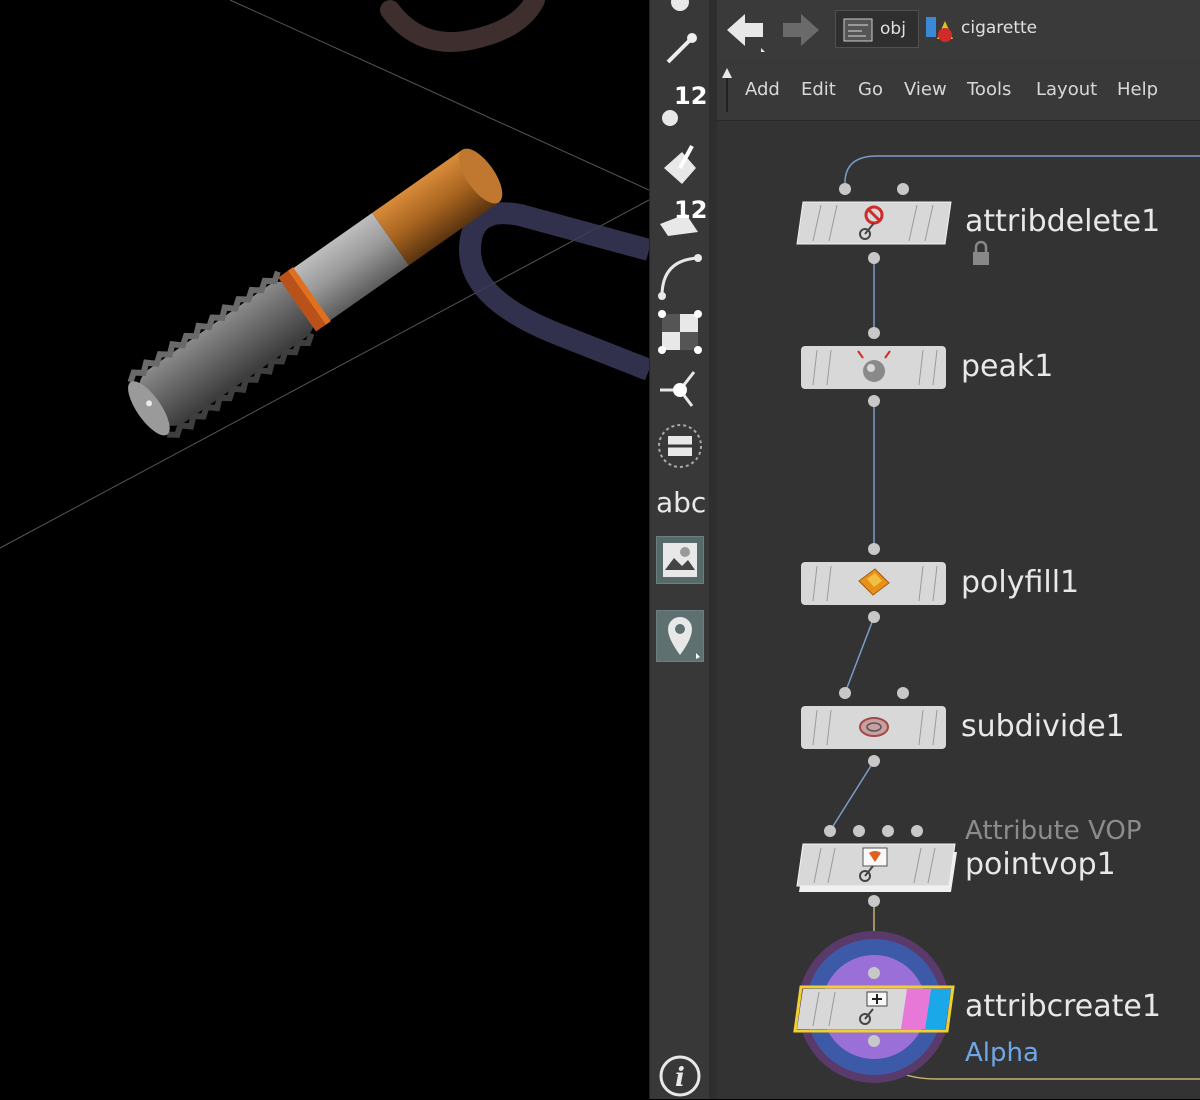  Describe the element at coordinates (858, 30) in the screenshot. I see `object-network-icon` at that location.